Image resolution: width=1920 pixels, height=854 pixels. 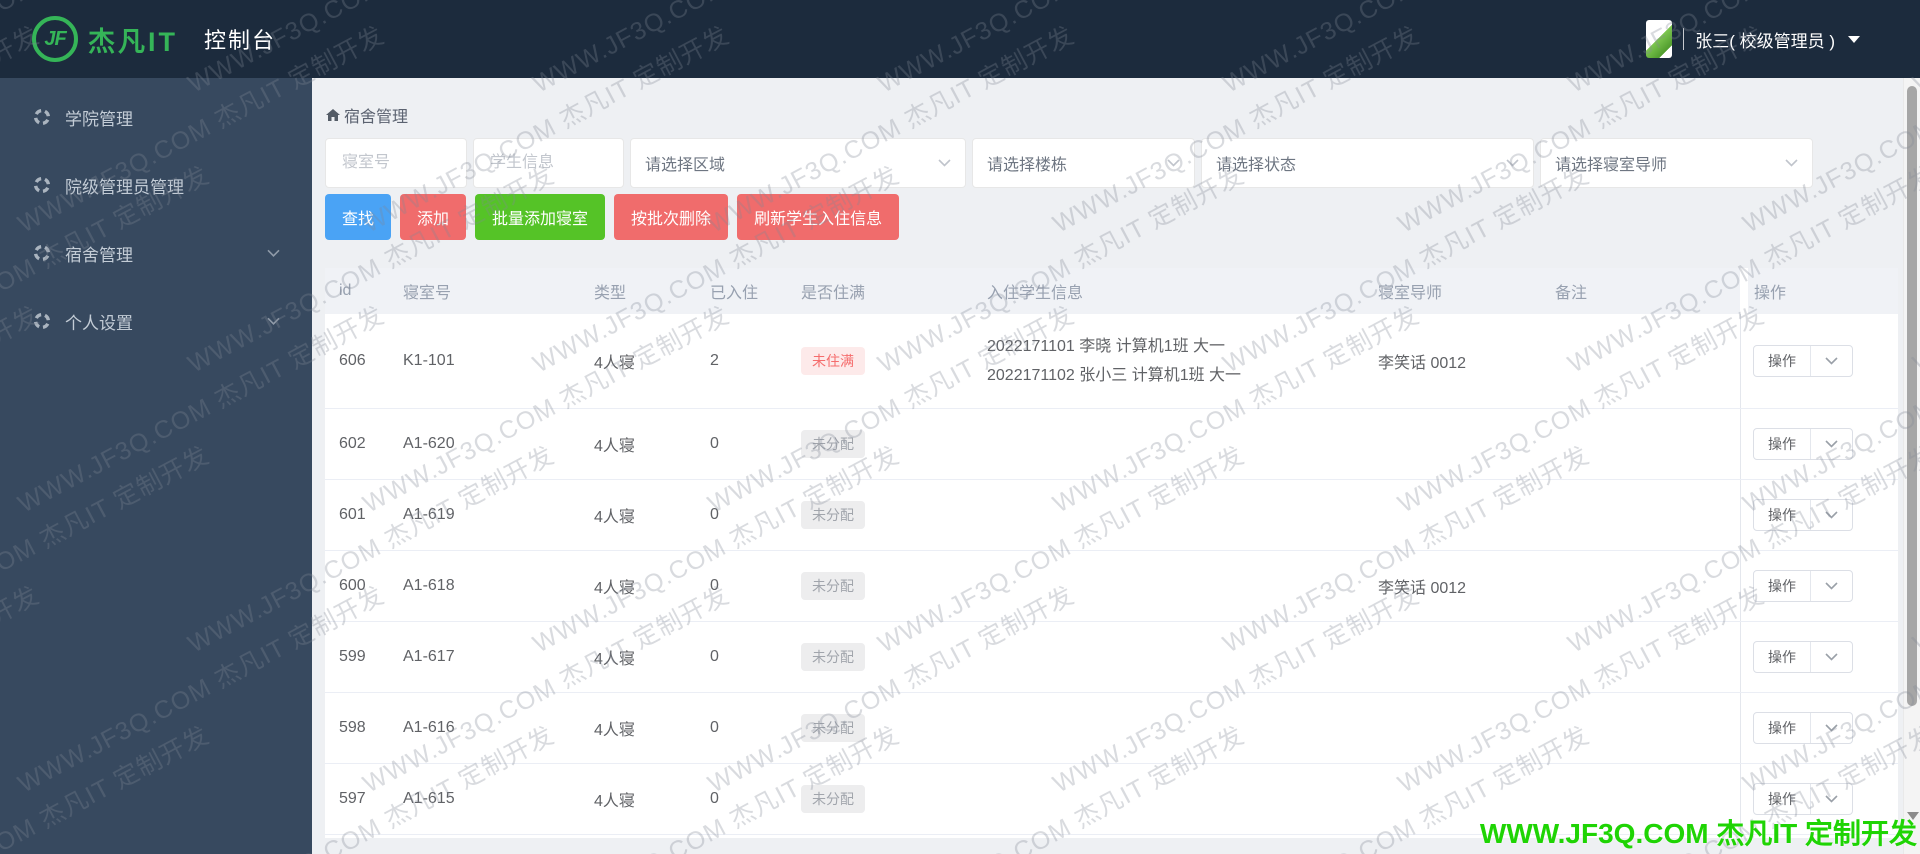 What do you see at coordinates (685, 165) in the screenshot?
I see `area-select-value: 请选择区域` at bounding box center [685, 165].